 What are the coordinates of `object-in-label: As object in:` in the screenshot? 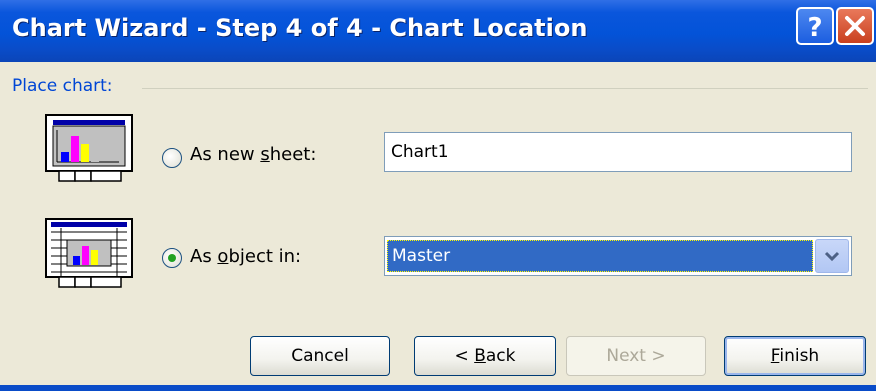 It's located at (245, 256).